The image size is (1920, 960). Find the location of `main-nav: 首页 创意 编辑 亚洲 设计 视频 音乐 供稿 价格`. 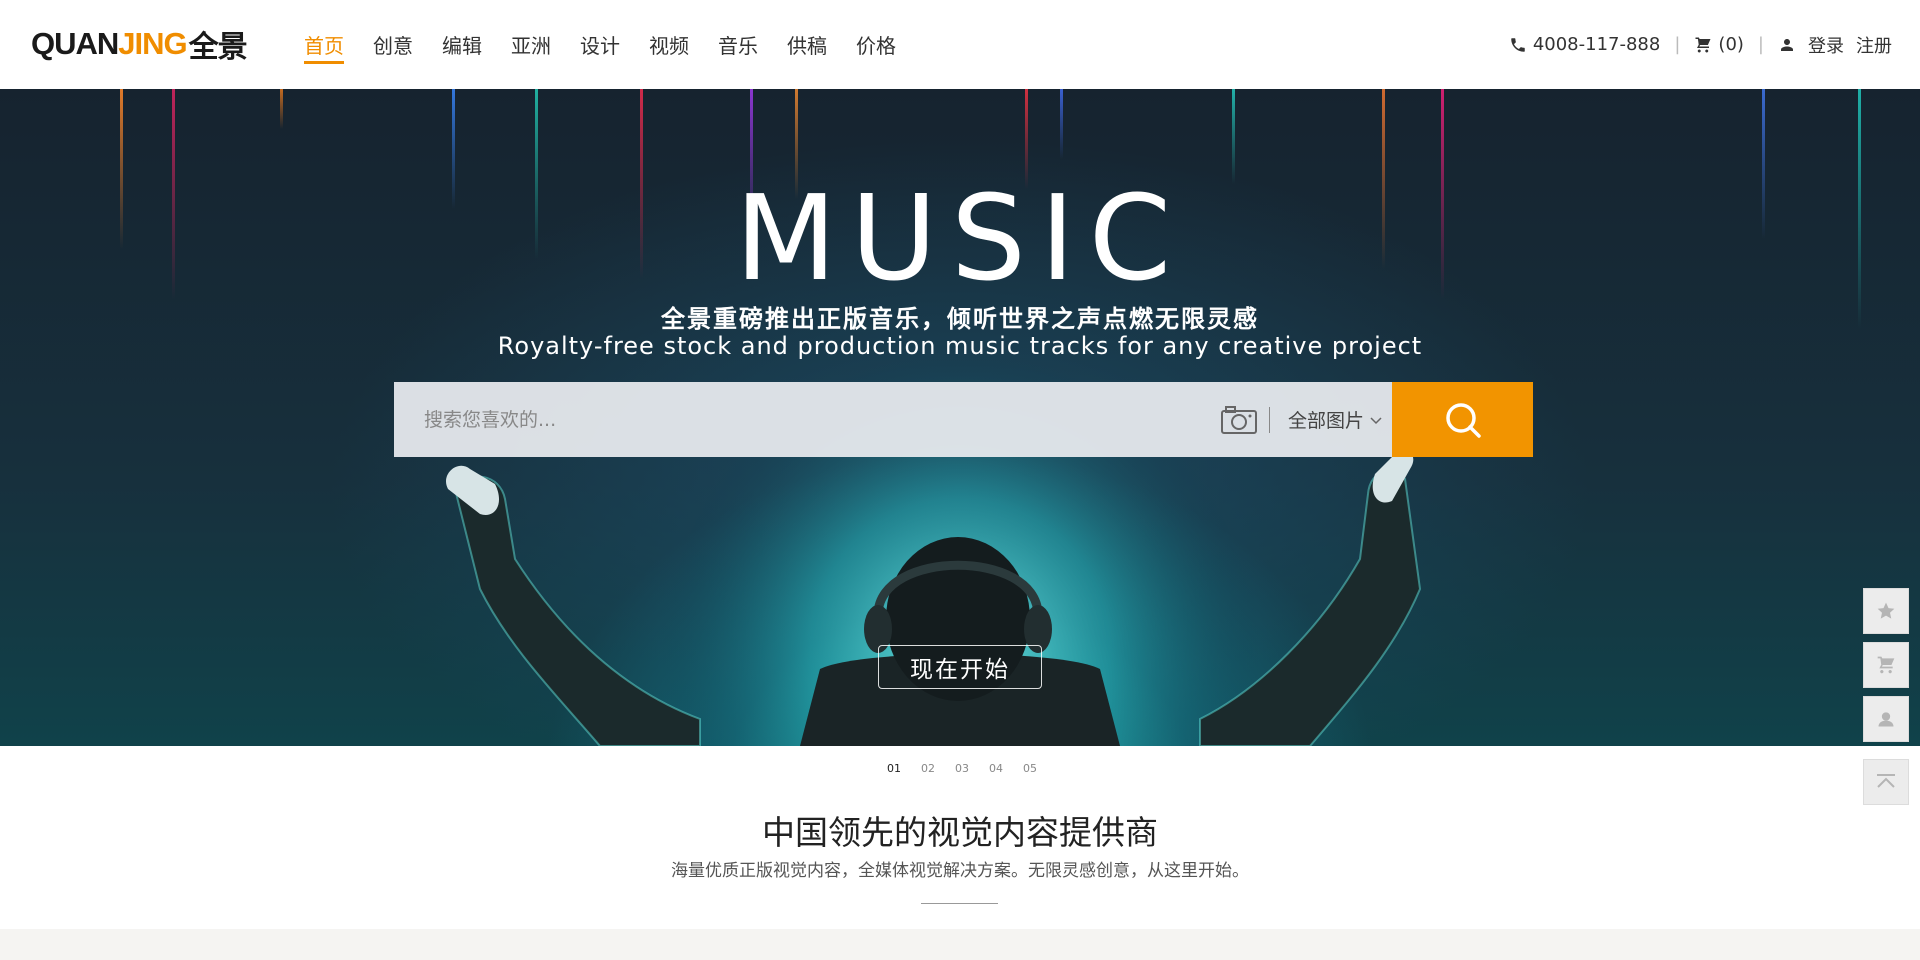

main-nav: 首页 创意 编辑 亚洲 设计 视频 音乐 供稿 价格 is located at coordinates (614, 44).